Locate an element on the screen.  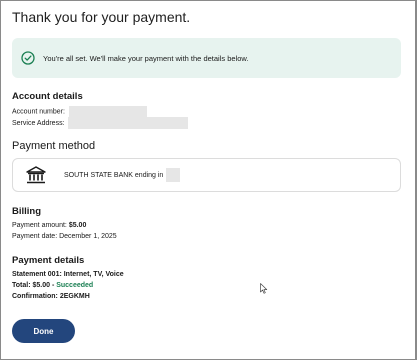
account-details-heading: Account details is located at coordinates (47, 96).